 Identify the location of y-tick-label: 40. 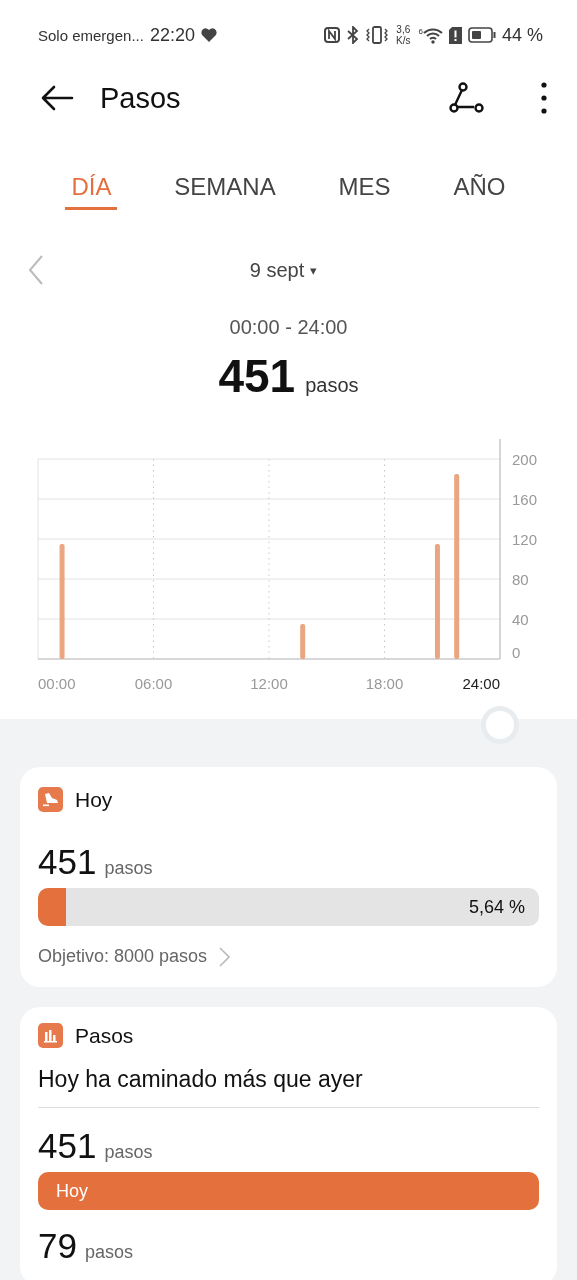
(520, 619).